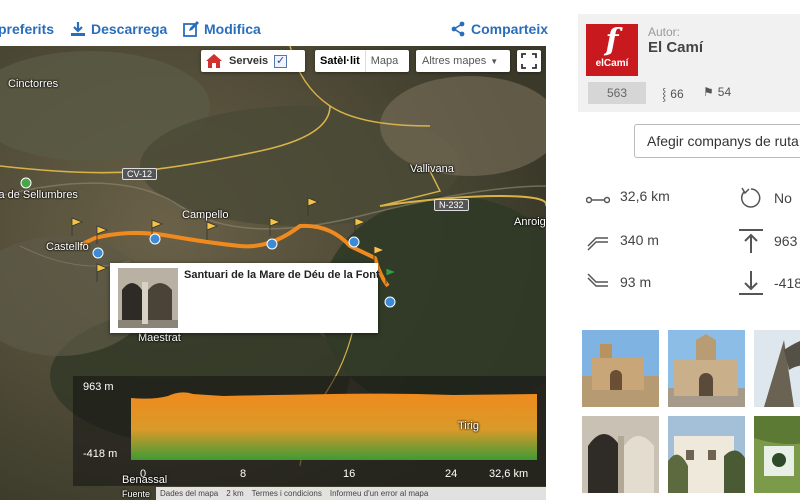 This screenshot has height=500, width=800. Describe the element at coordinates (100, 454) in the screenshot. I see `profile-min-label: -418 m` at that location.